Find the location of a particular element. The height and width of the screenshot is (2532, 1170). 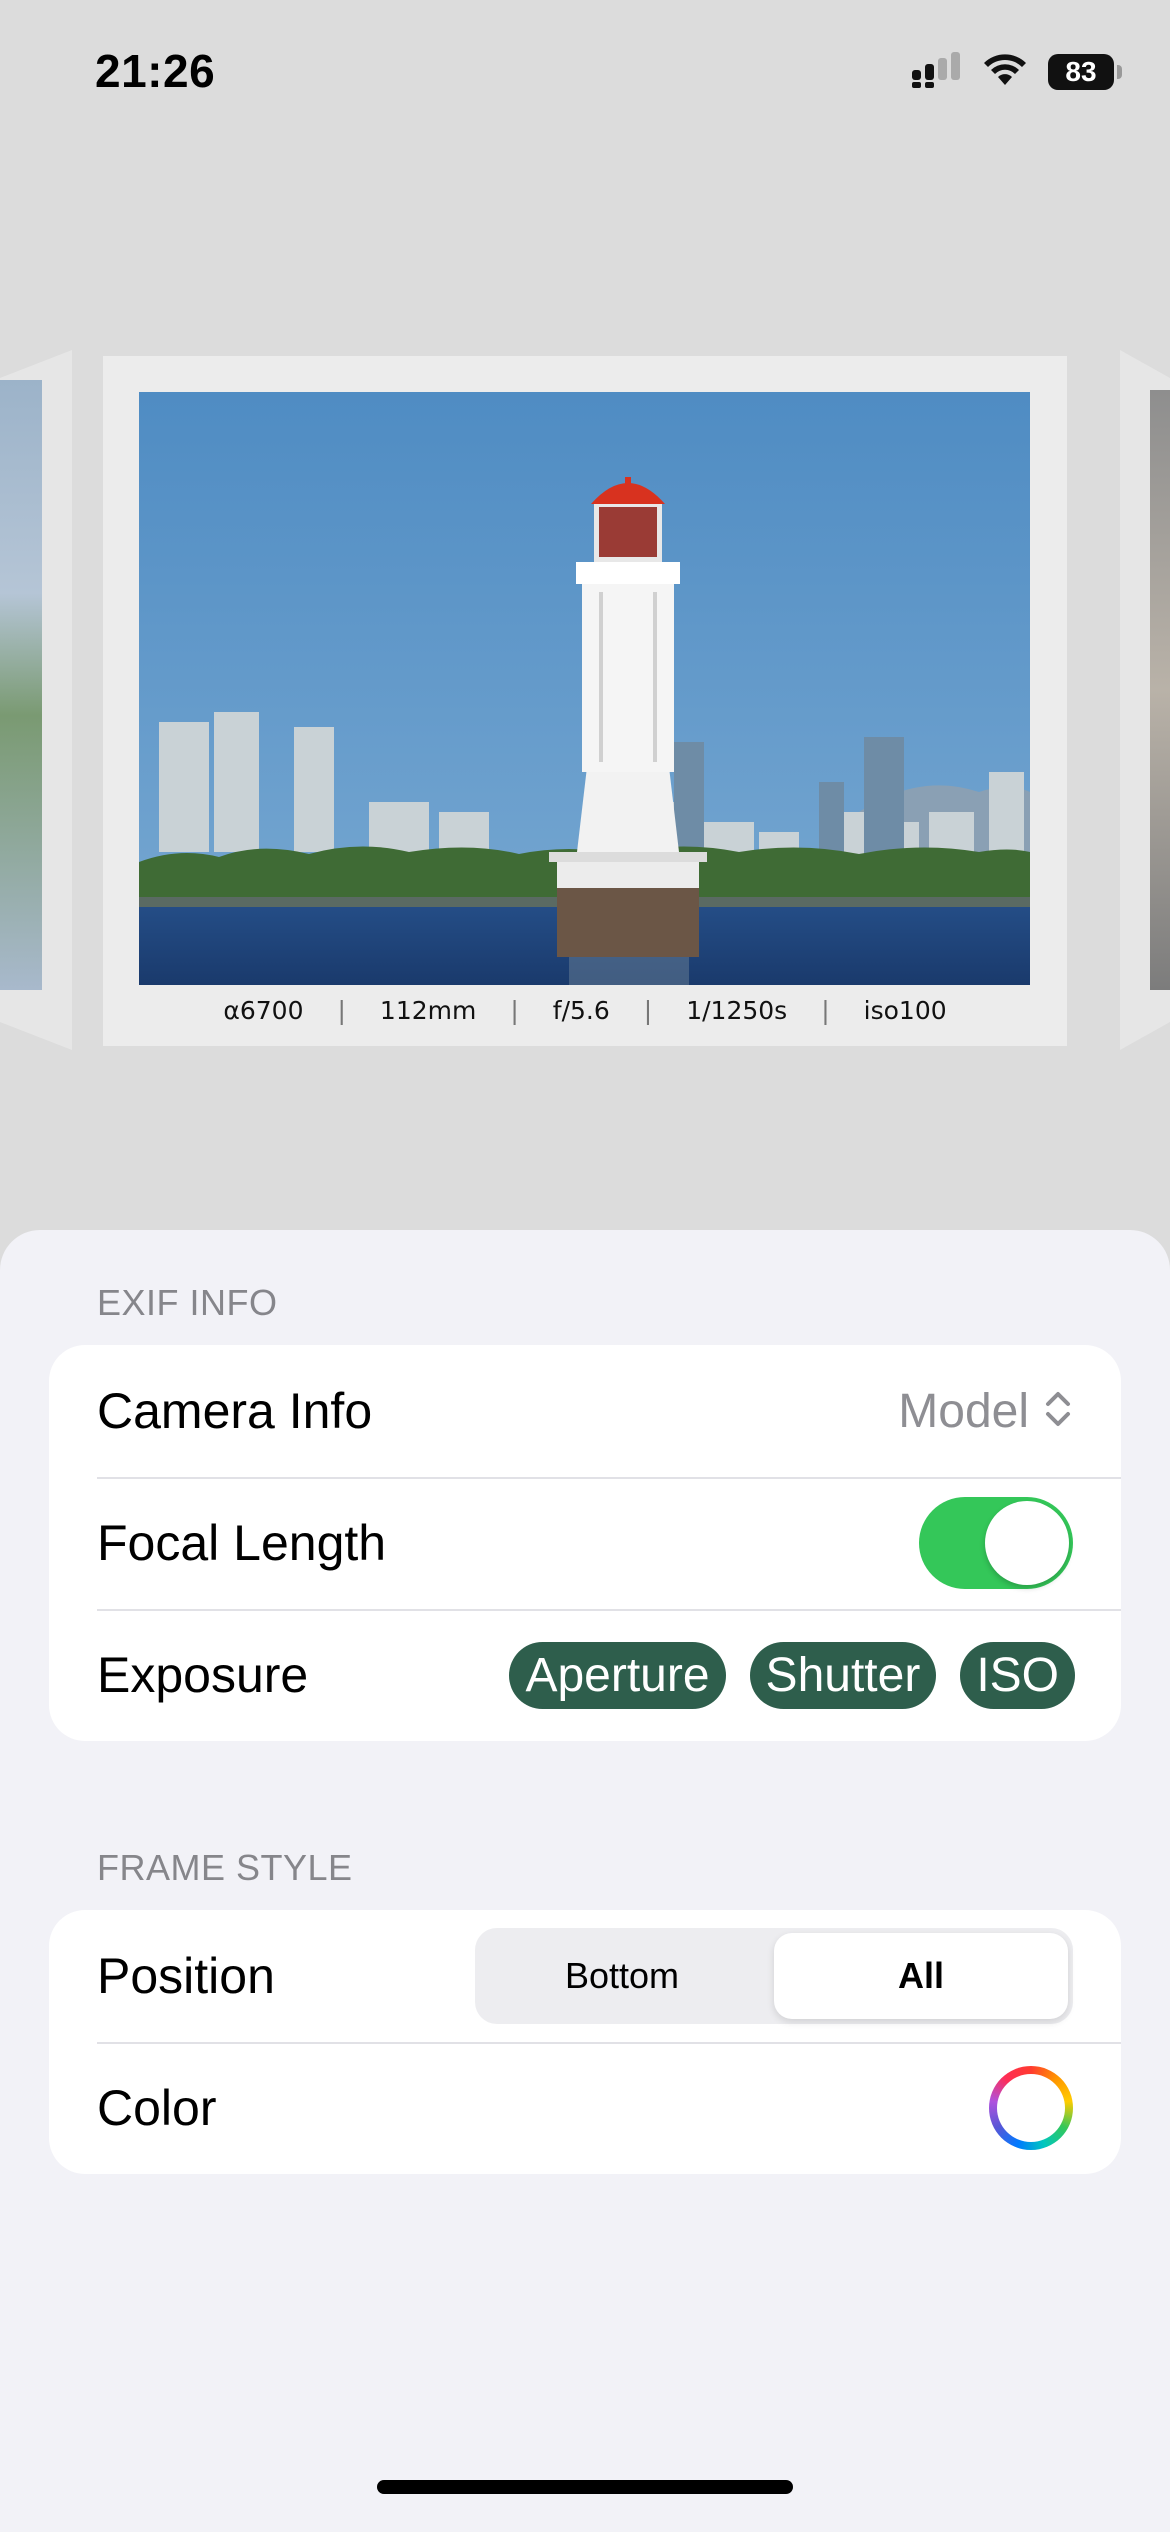

status-icons: 83 is located at coordinates (1017, 71).